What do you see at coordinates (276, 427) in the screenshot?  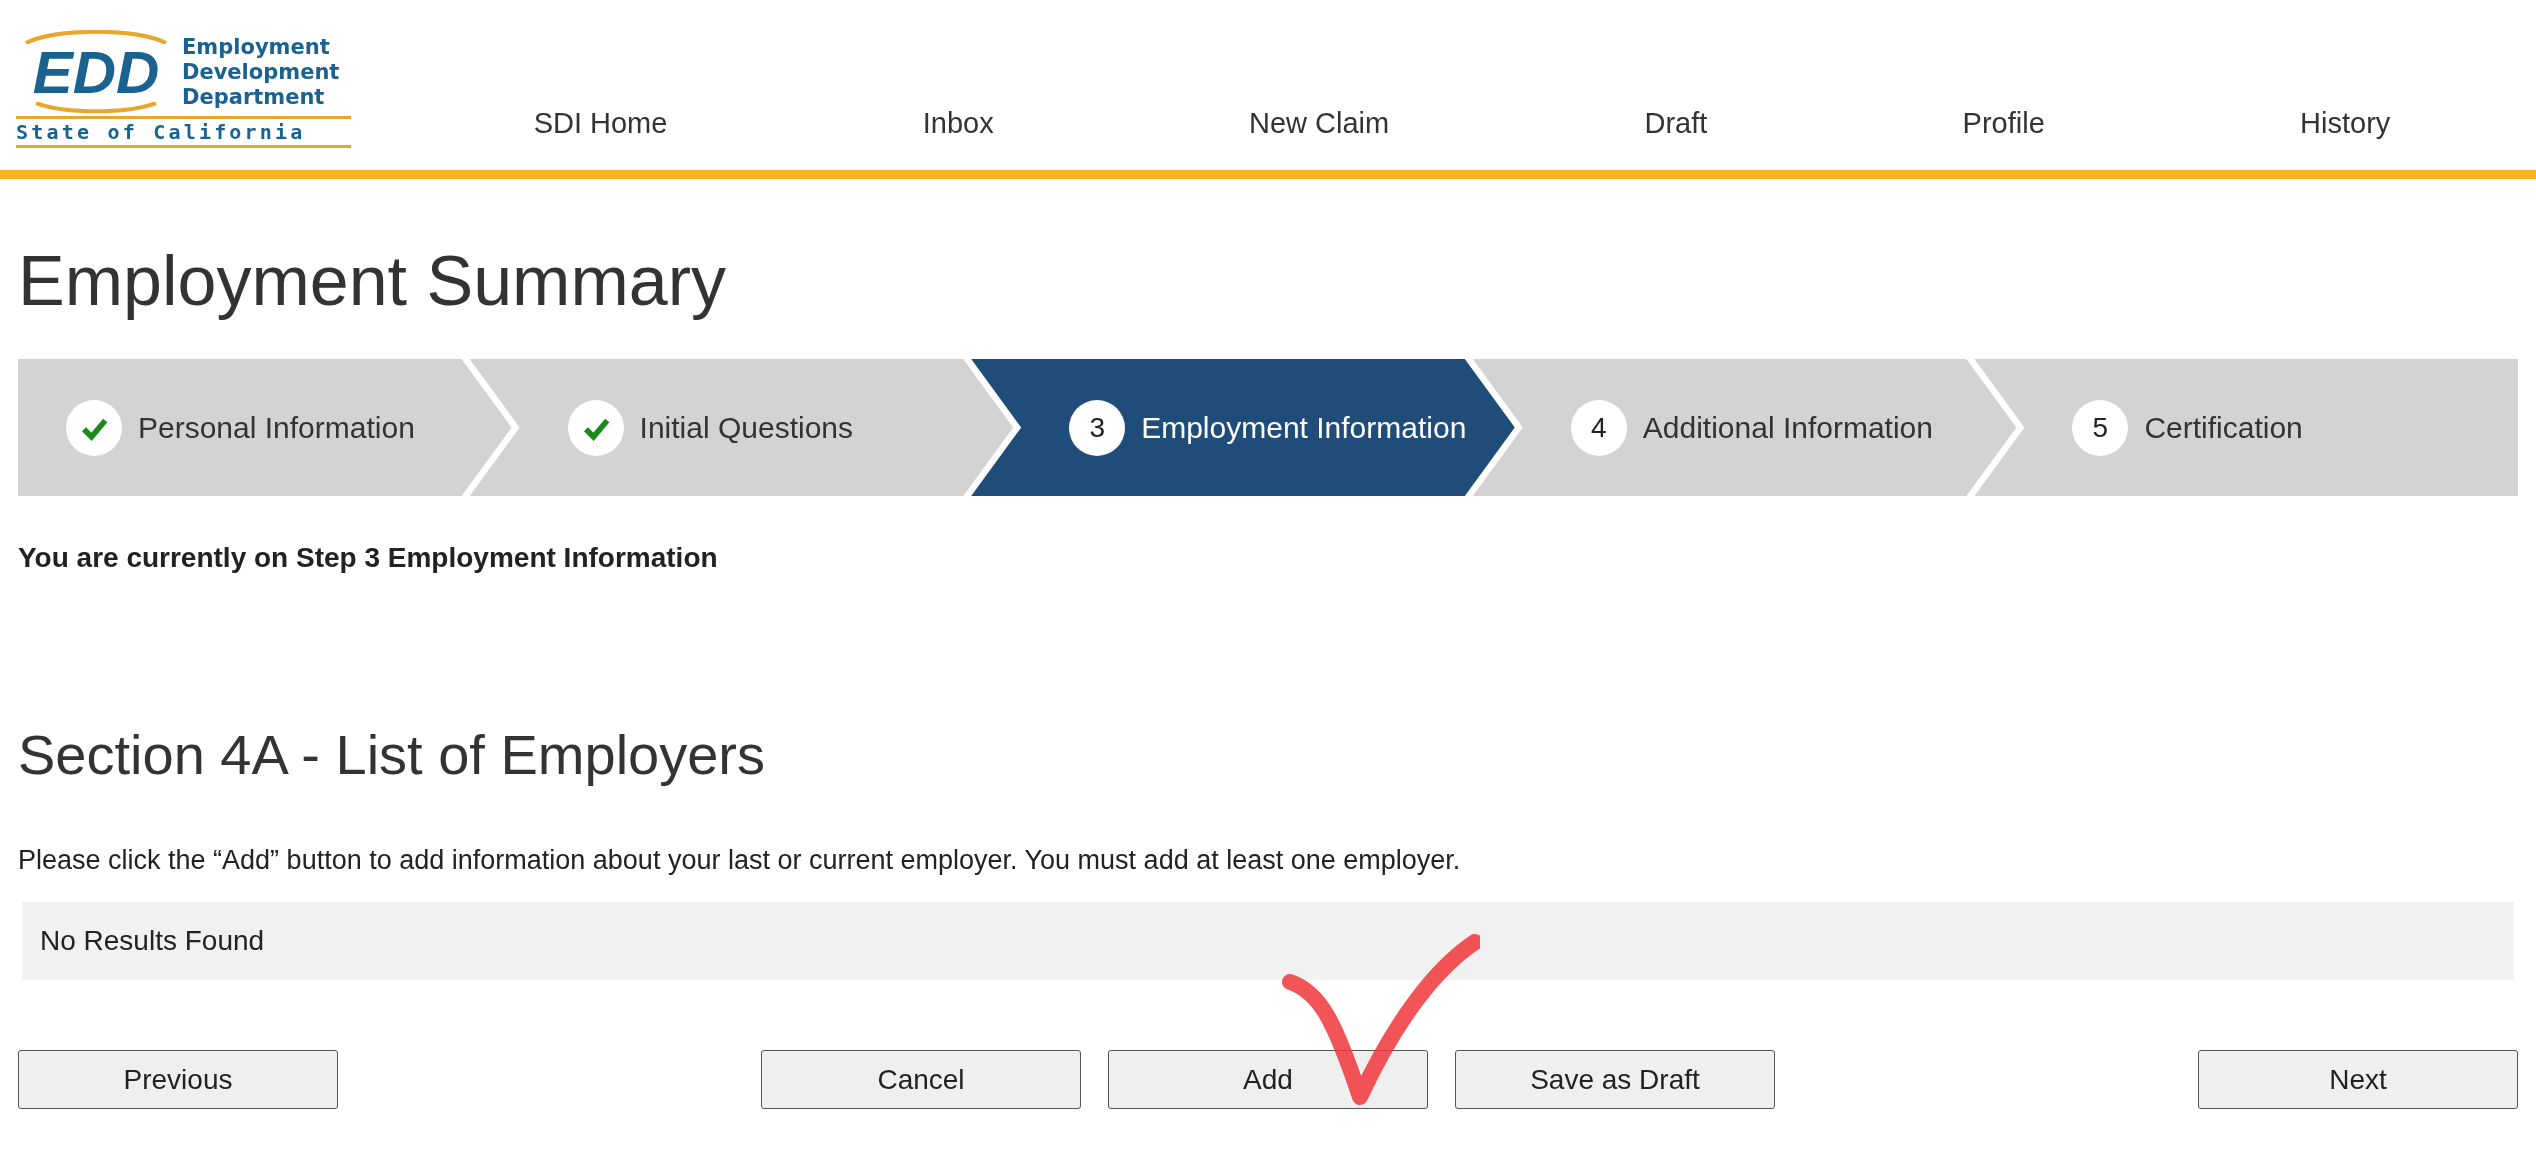 I see `step-label: Personal Information` at bounding box center [276, 427].